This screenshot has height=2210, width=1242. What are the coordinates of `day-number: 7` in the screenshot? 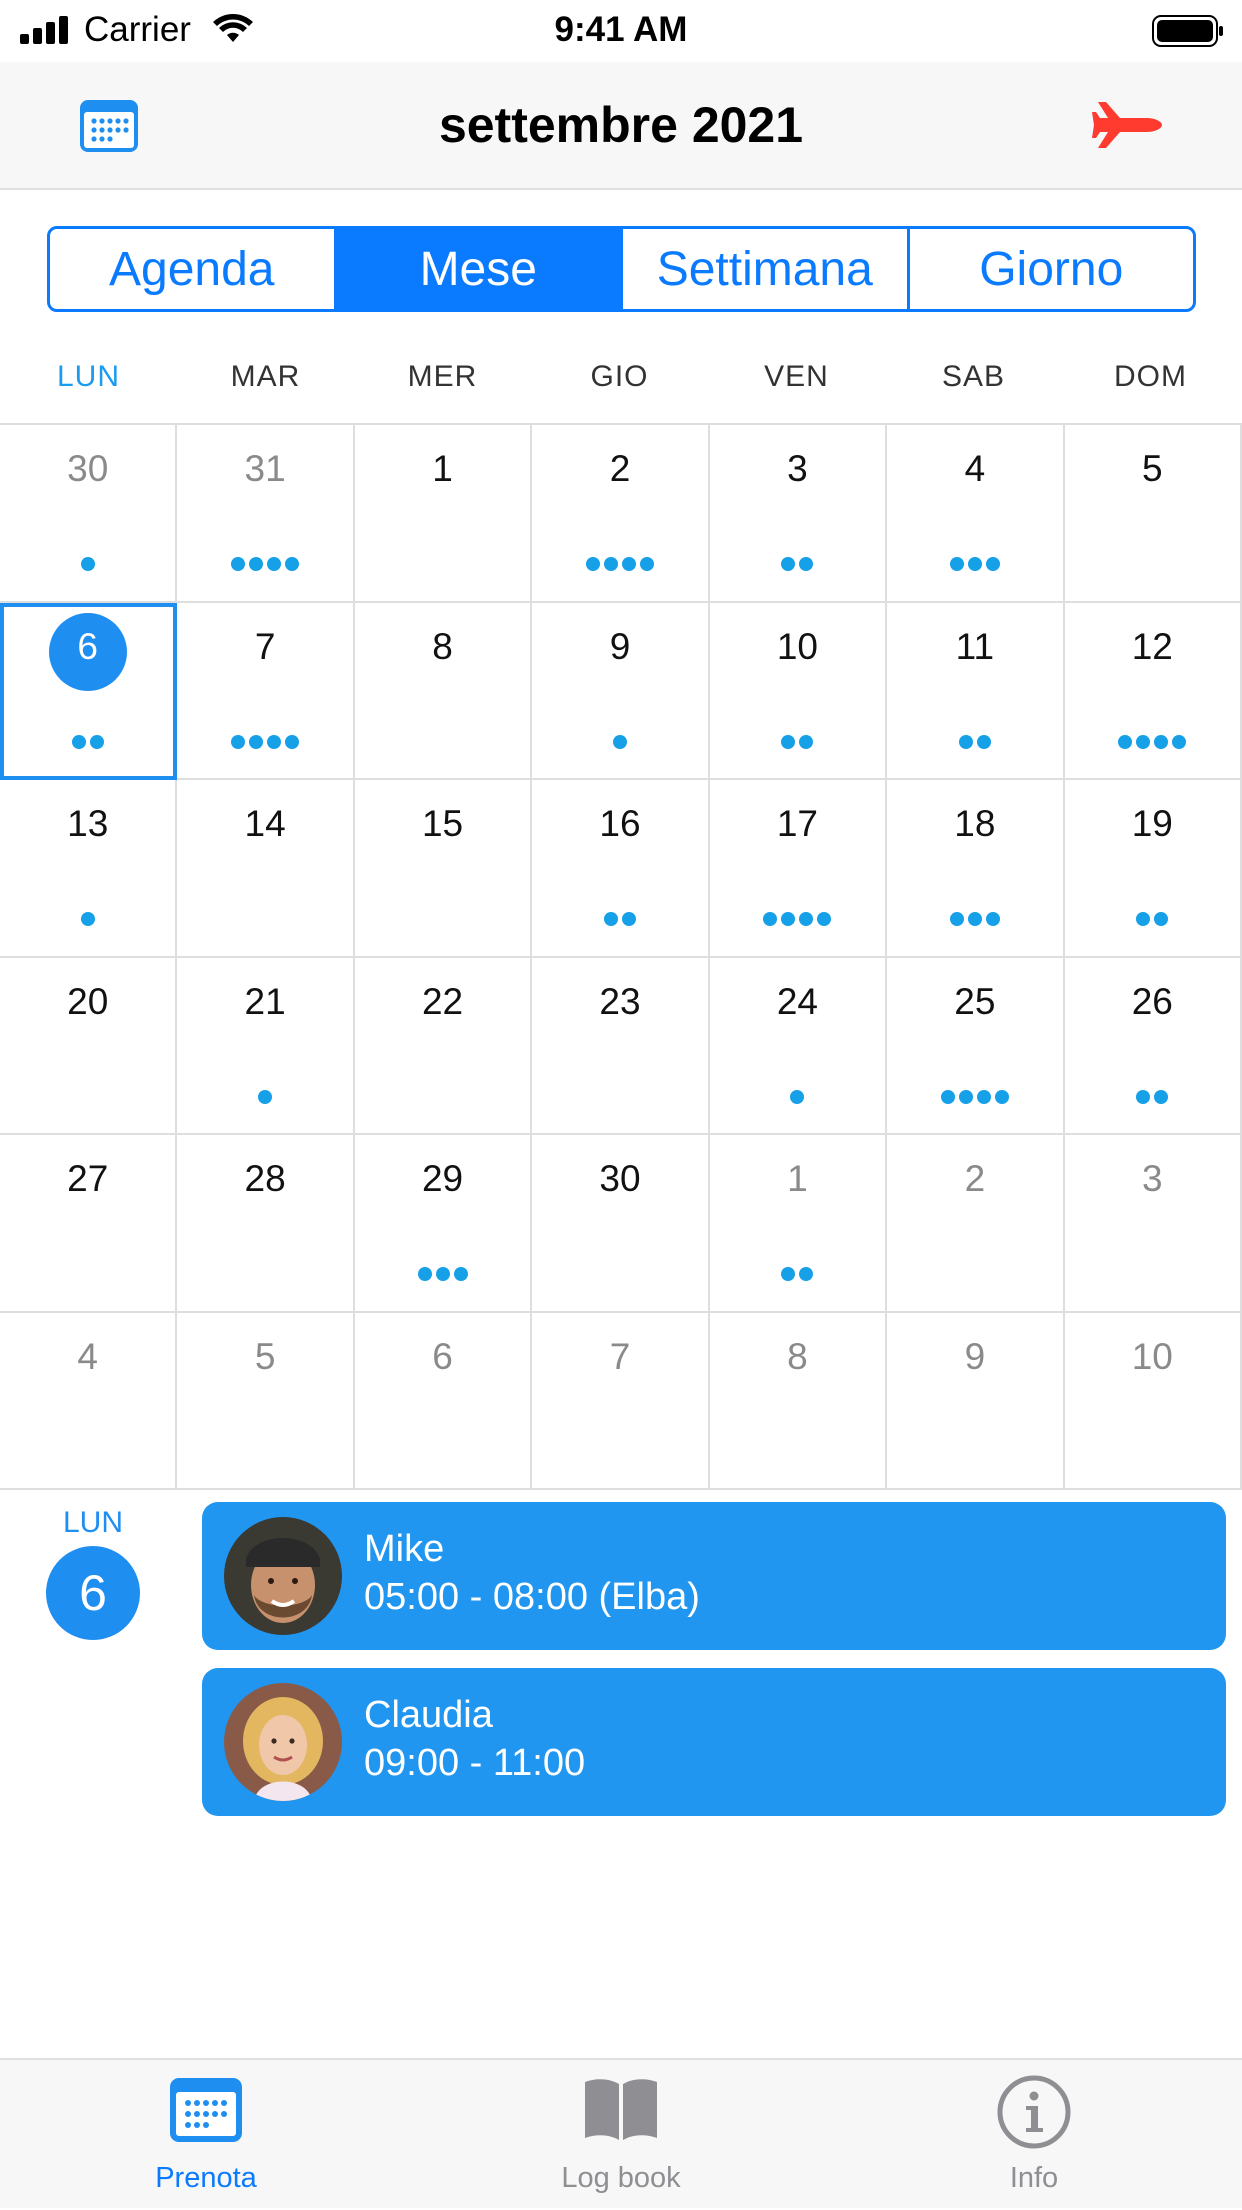 It's located at (265, 646).